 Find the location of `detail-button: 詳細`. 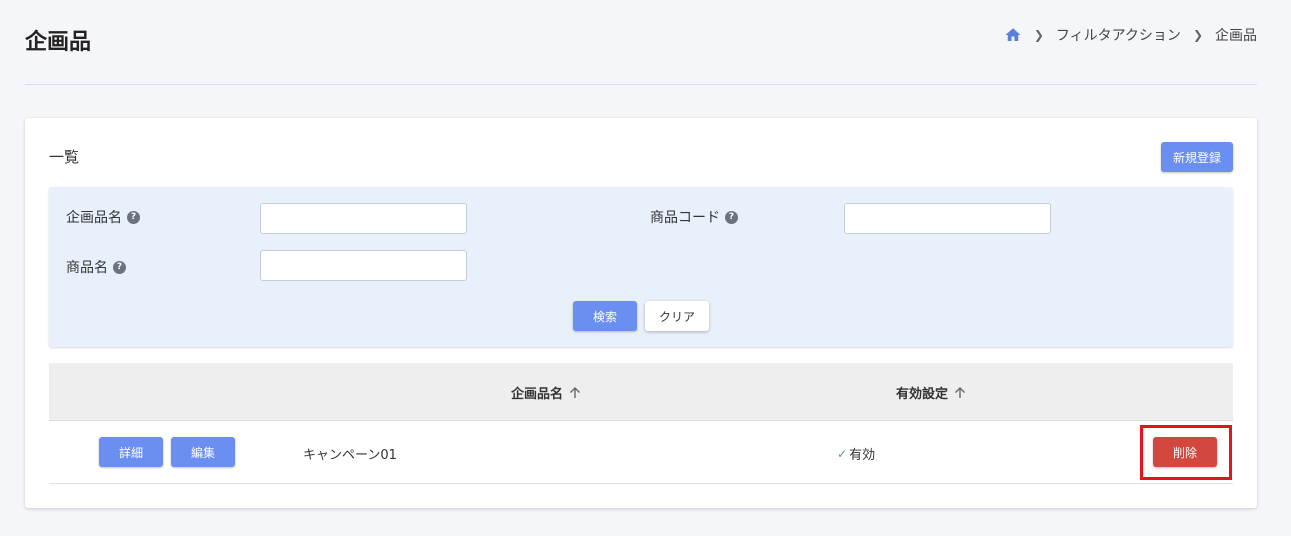

detail-button: 詳細 is located at coordinates (131, 452).